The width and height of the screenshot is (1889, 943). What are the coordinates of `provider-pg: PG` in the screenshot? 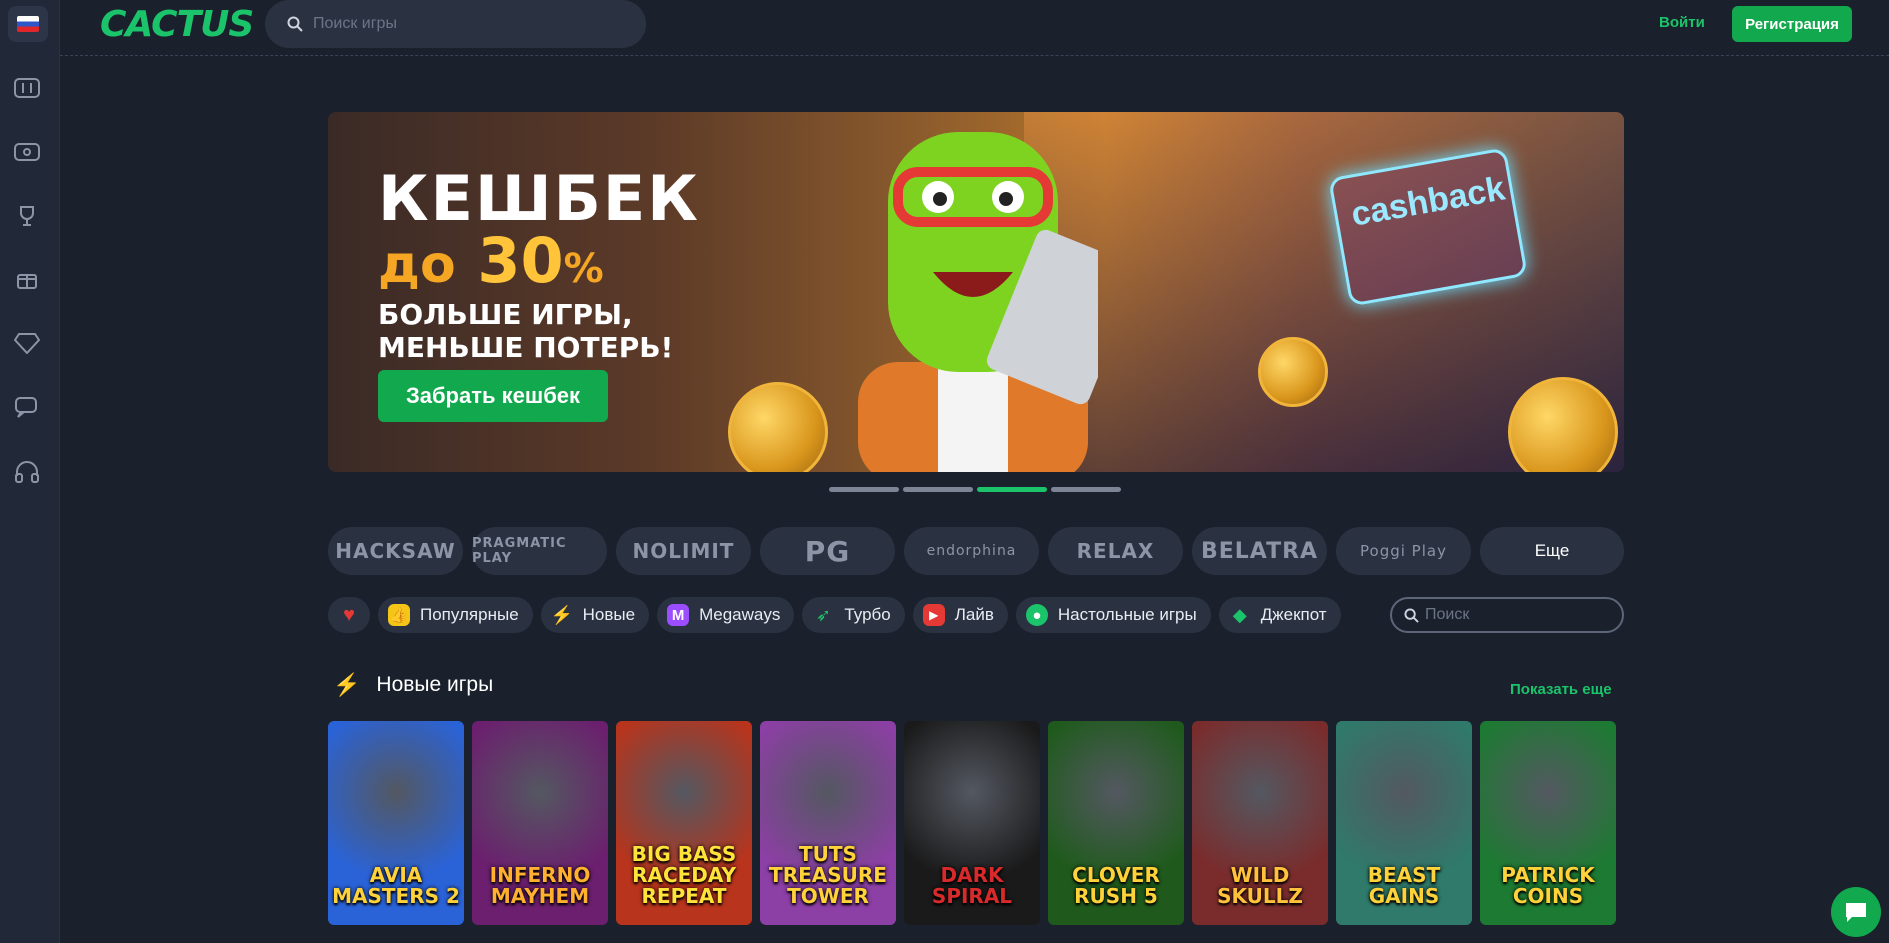 It's located at (827, 551).